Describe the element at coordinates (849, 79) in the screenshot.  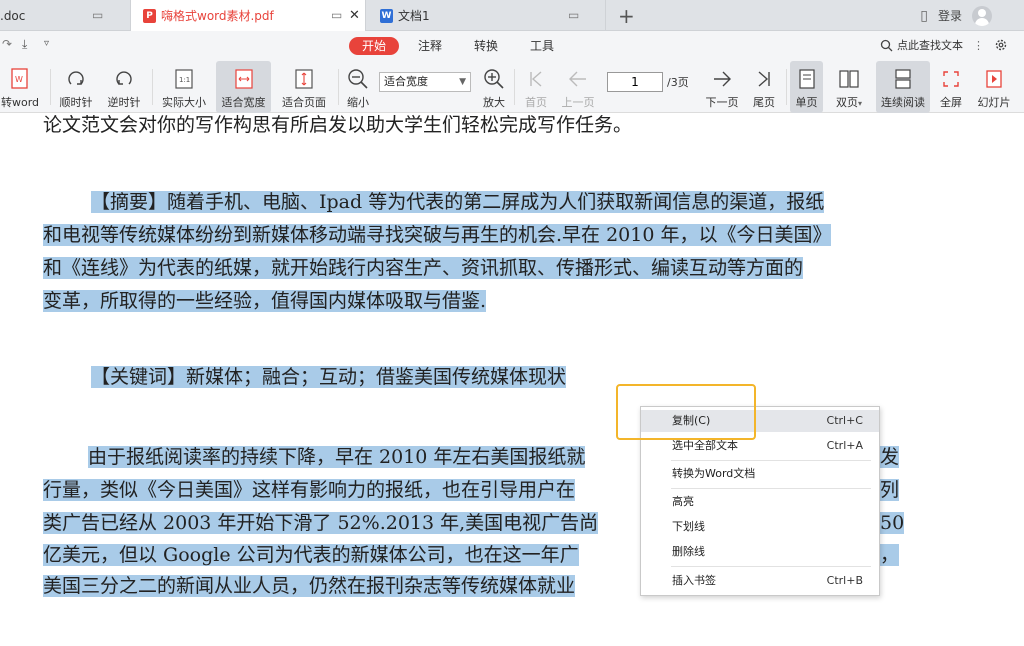
I see `double-page-icon` at that location.